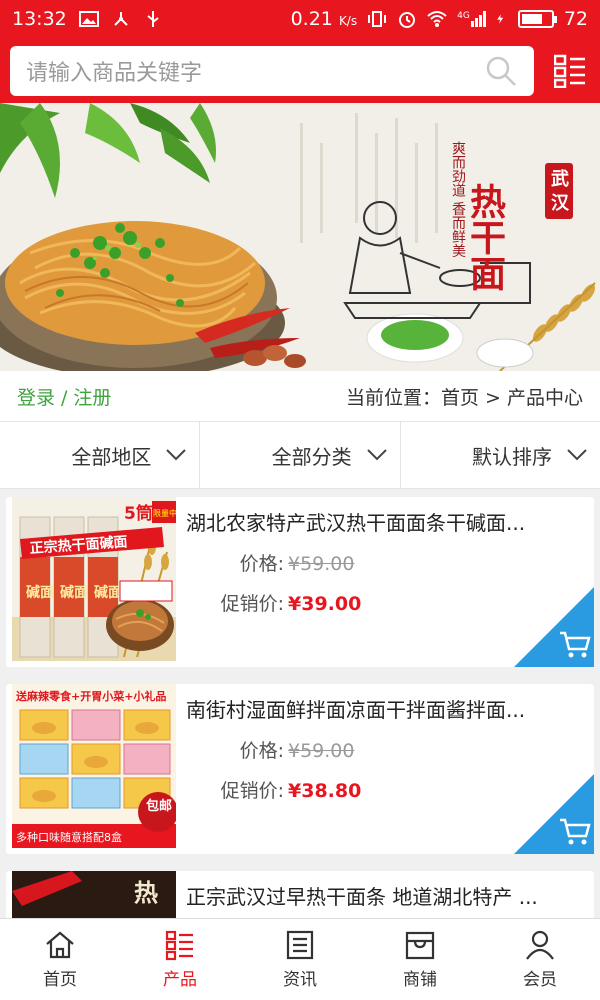  I want to click on promo-price: ¥39.00, so click(325, 604).